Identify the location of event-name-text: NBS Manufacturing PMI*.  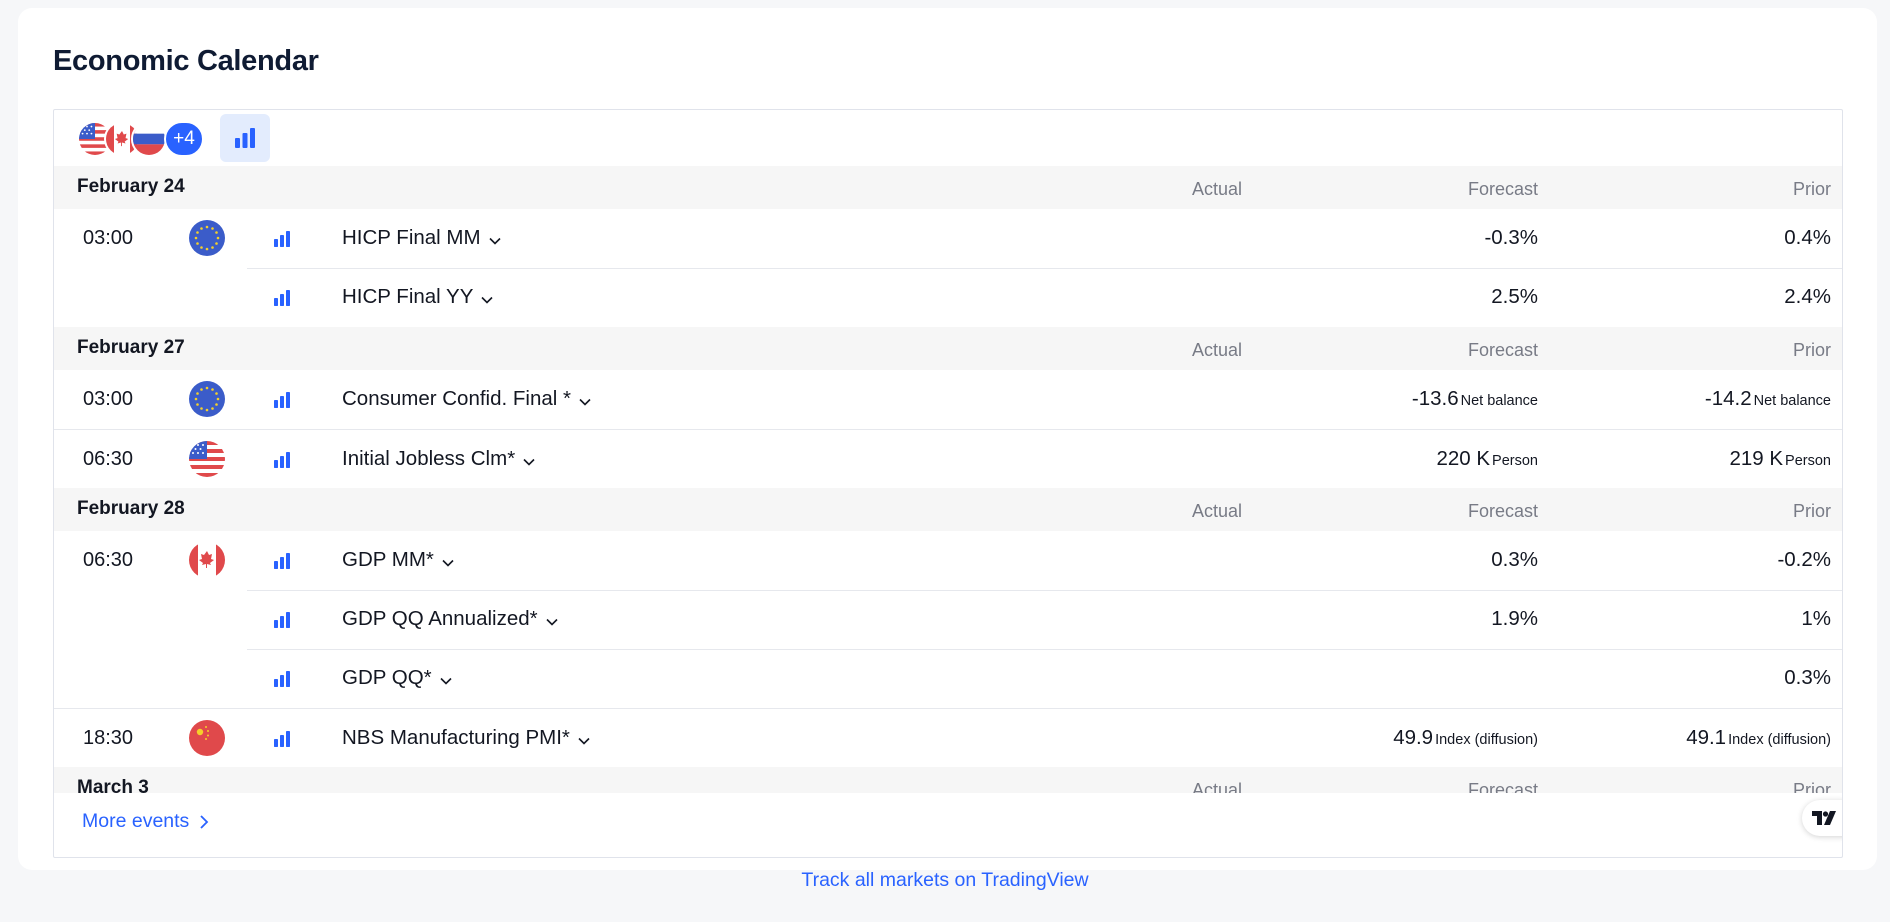
(456, 737).